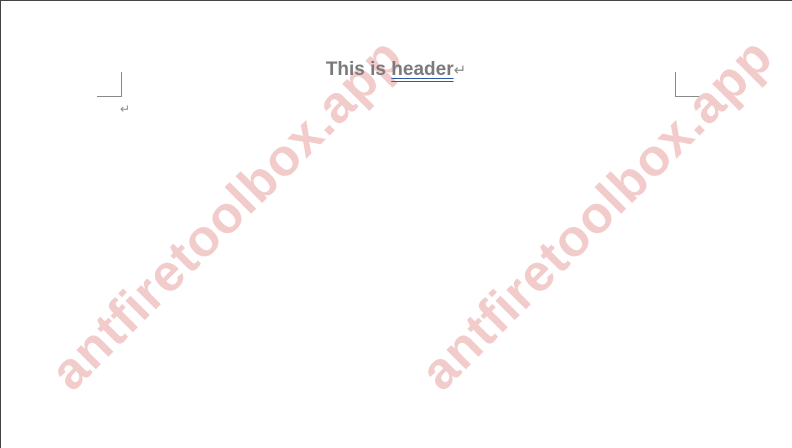 This screenshot has width=792, height=448. I want to click on paragraph-mark-icon: ↵, so click(460, 70).